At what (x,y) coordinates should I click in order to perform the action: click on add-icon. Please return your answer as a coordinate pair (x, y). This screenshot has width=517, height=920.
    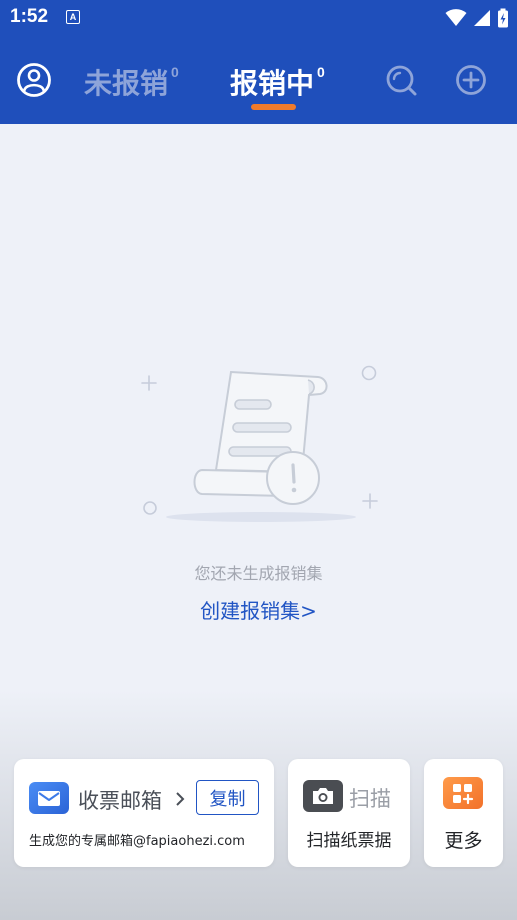
    Looking at the image, I should click on (471, 80).